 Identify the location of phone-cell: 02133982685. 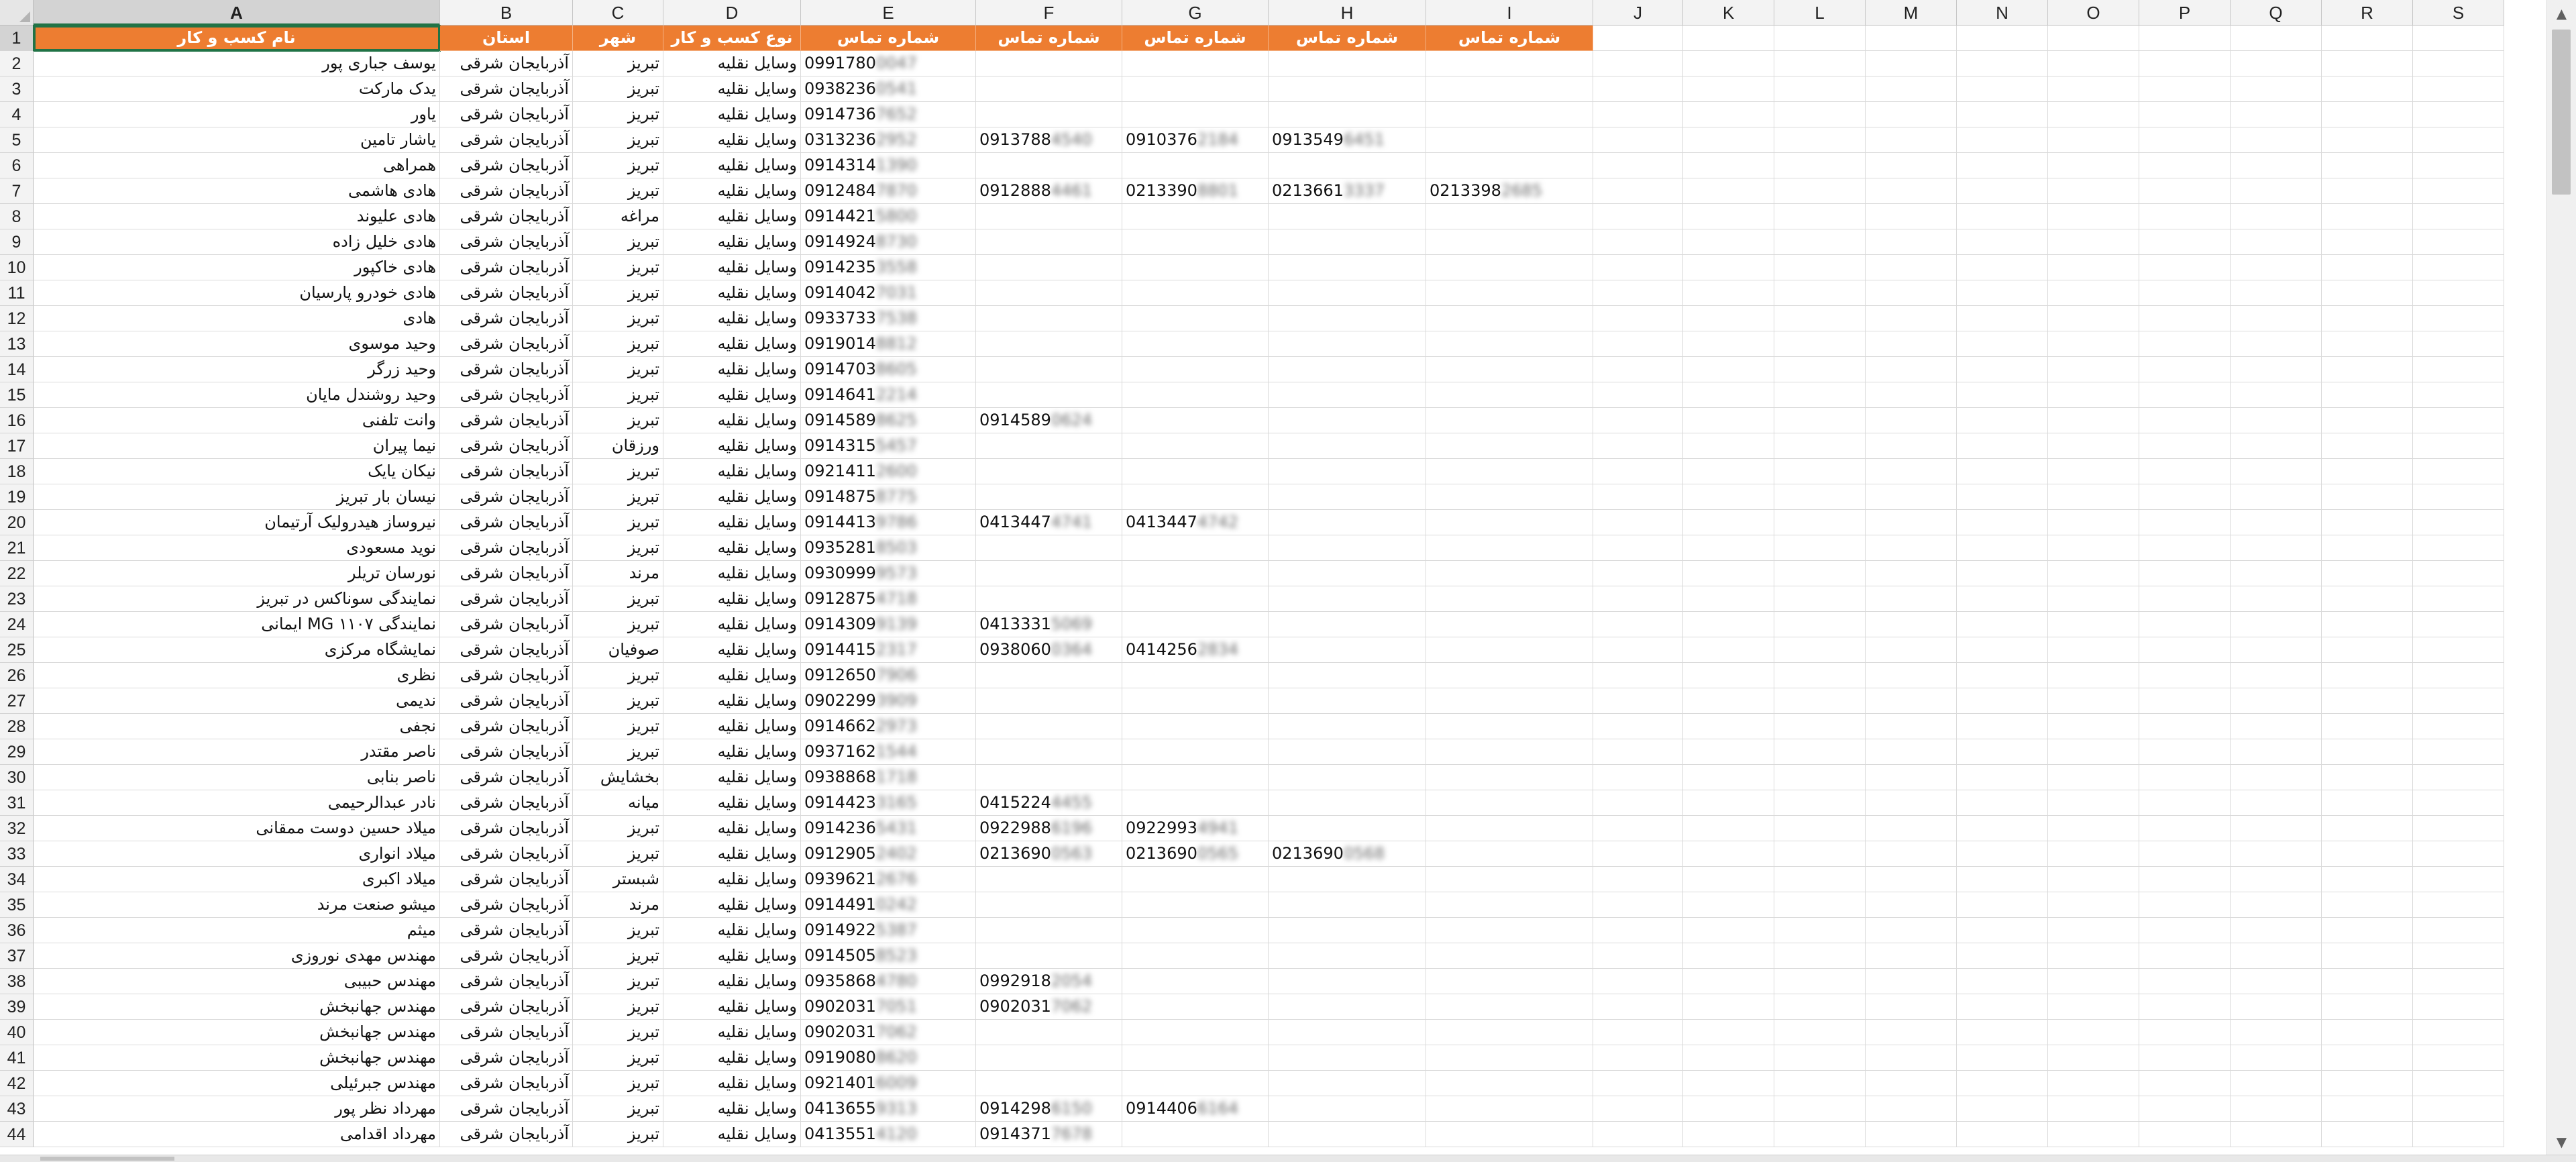
(1509, 191).